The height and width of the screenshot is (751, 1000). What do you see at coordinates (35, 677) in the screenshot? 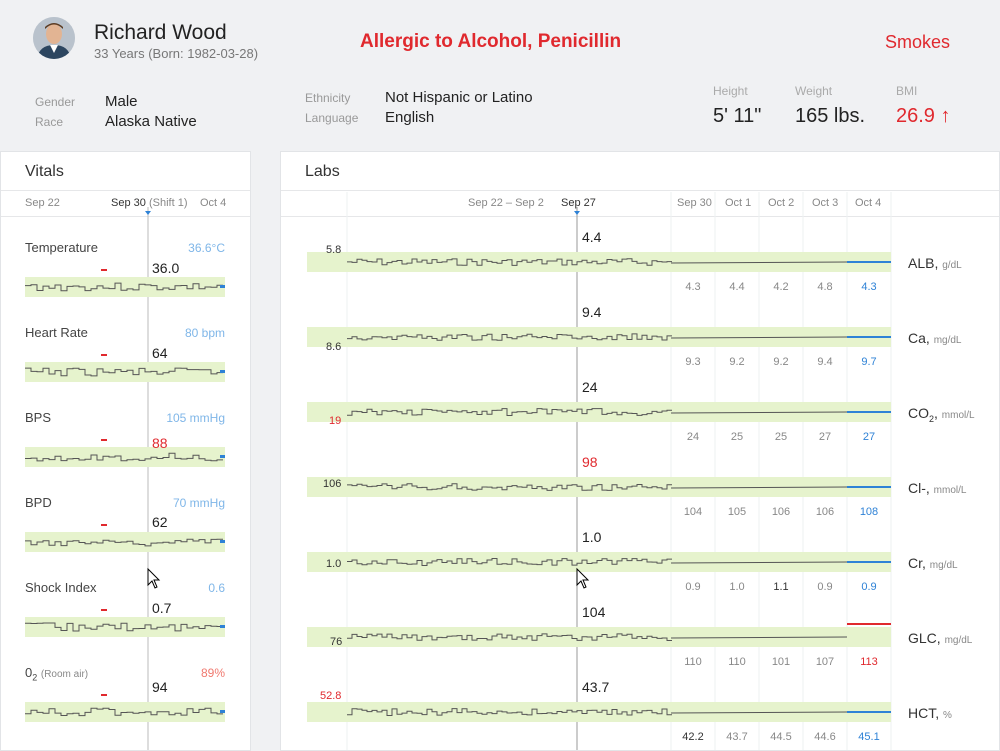
I see `oxygen-label-sub: 2` at bounding box center [35, 677].